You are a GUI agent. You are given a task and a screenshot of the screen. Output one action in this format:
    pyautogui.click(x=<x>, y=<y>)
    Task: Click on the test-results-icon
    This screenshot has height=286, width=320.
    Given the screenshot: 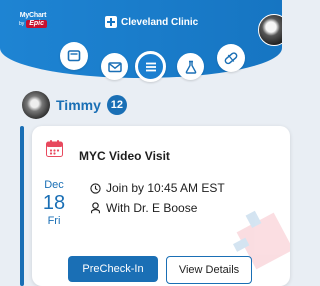 What is the action you would take?
    pyautogui.click(x=190, y=67)
    